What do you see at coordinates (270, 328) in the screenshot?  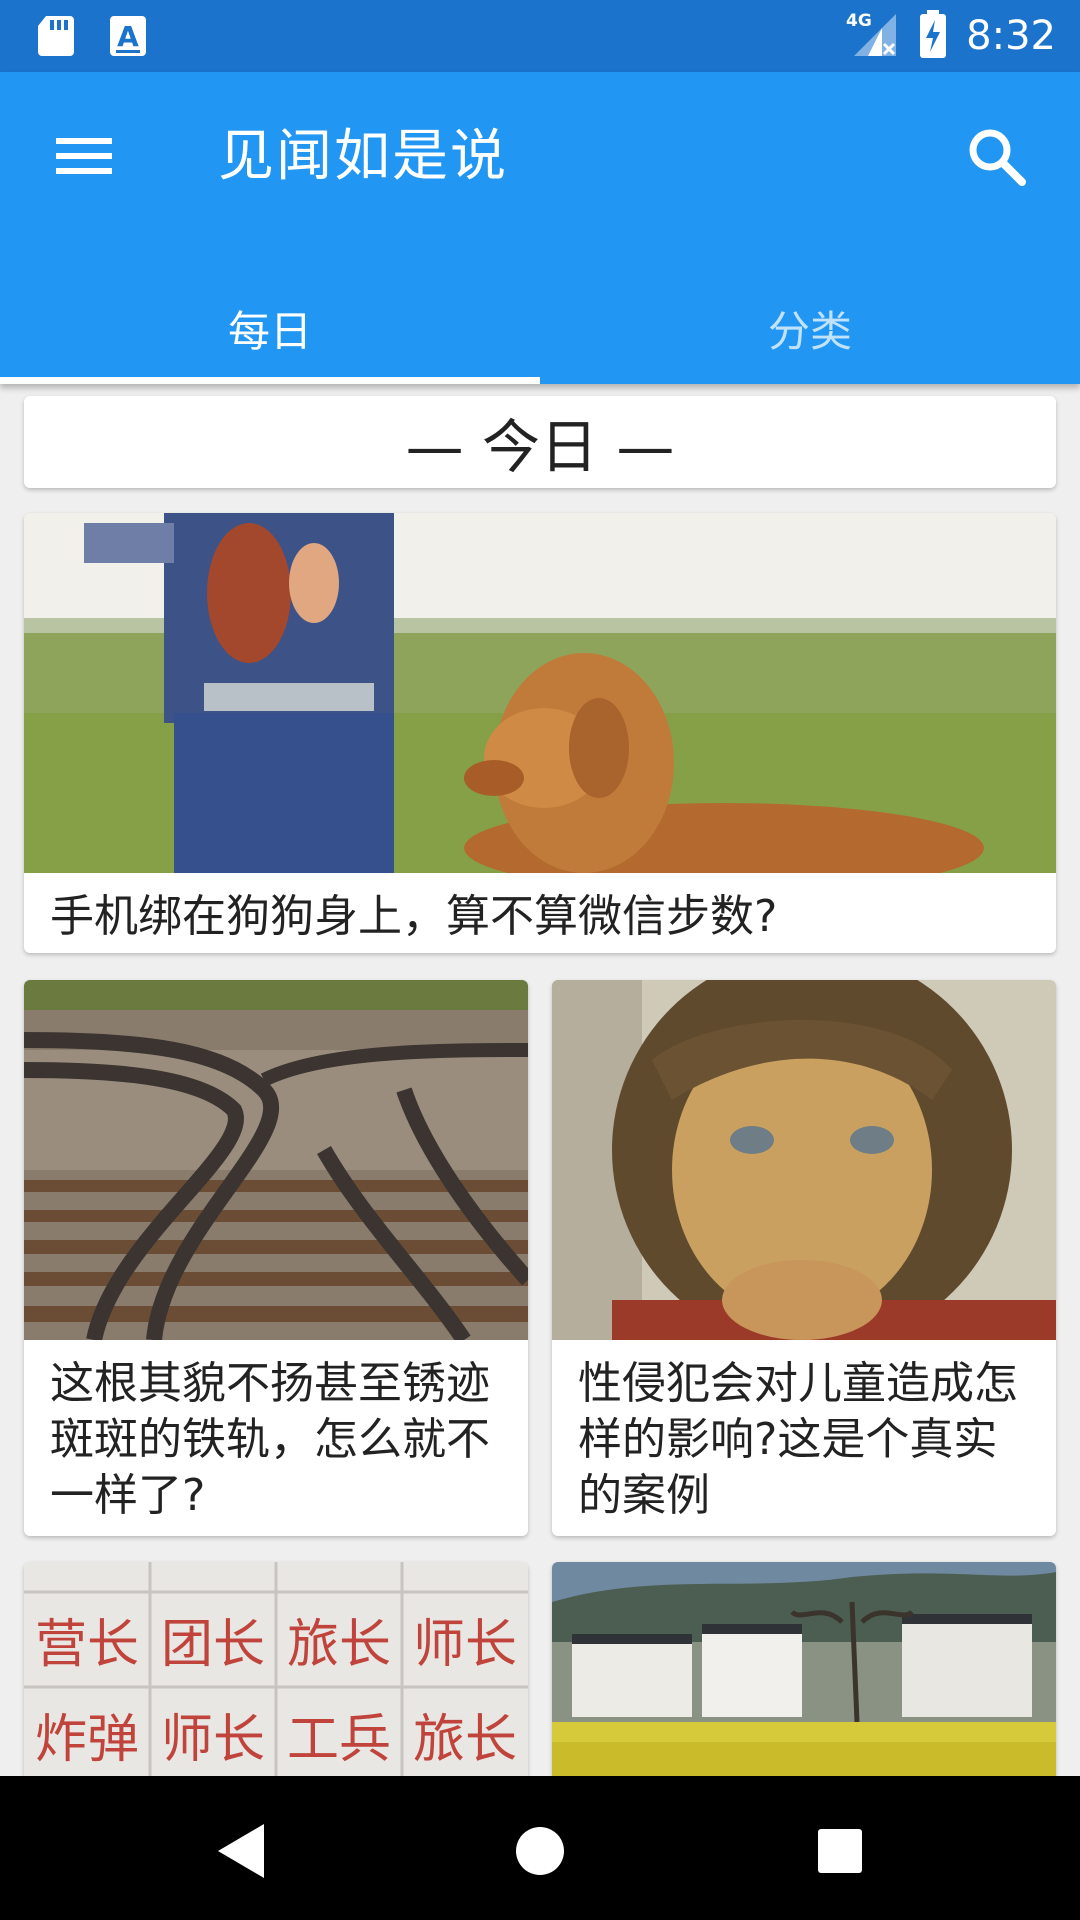 I see `tab-daily: 每日` at bounding box center [270, 328].